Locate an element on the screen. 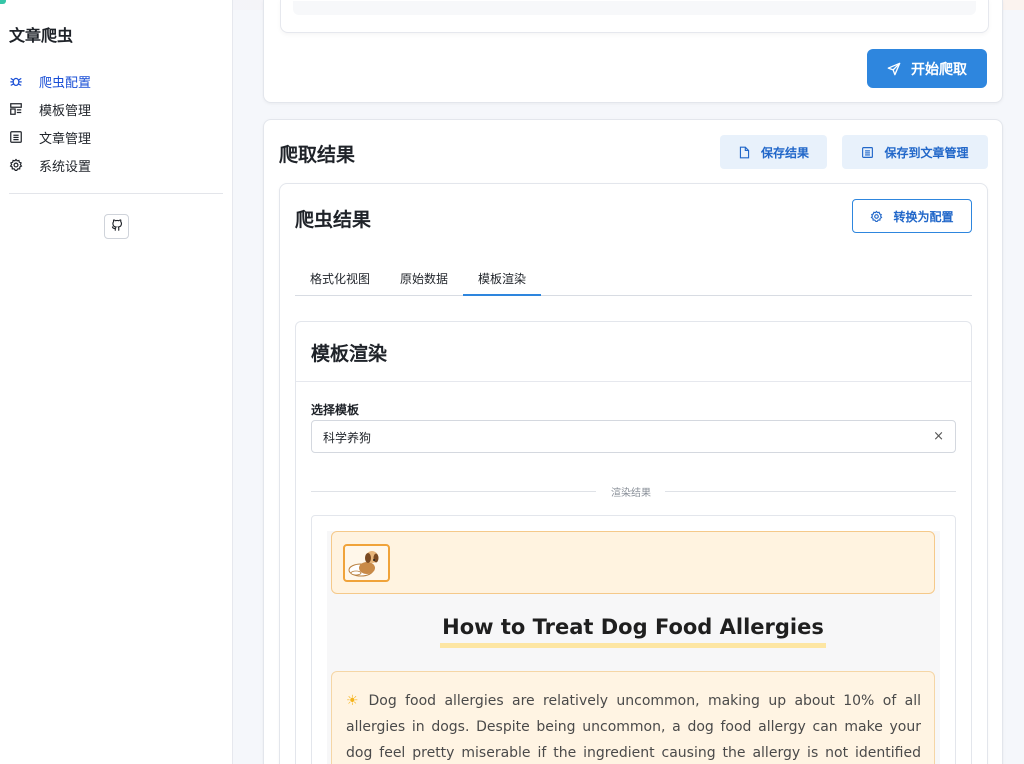 This screenshot has width=1024, height=764. divider-right is located at coordinates (810, 491).